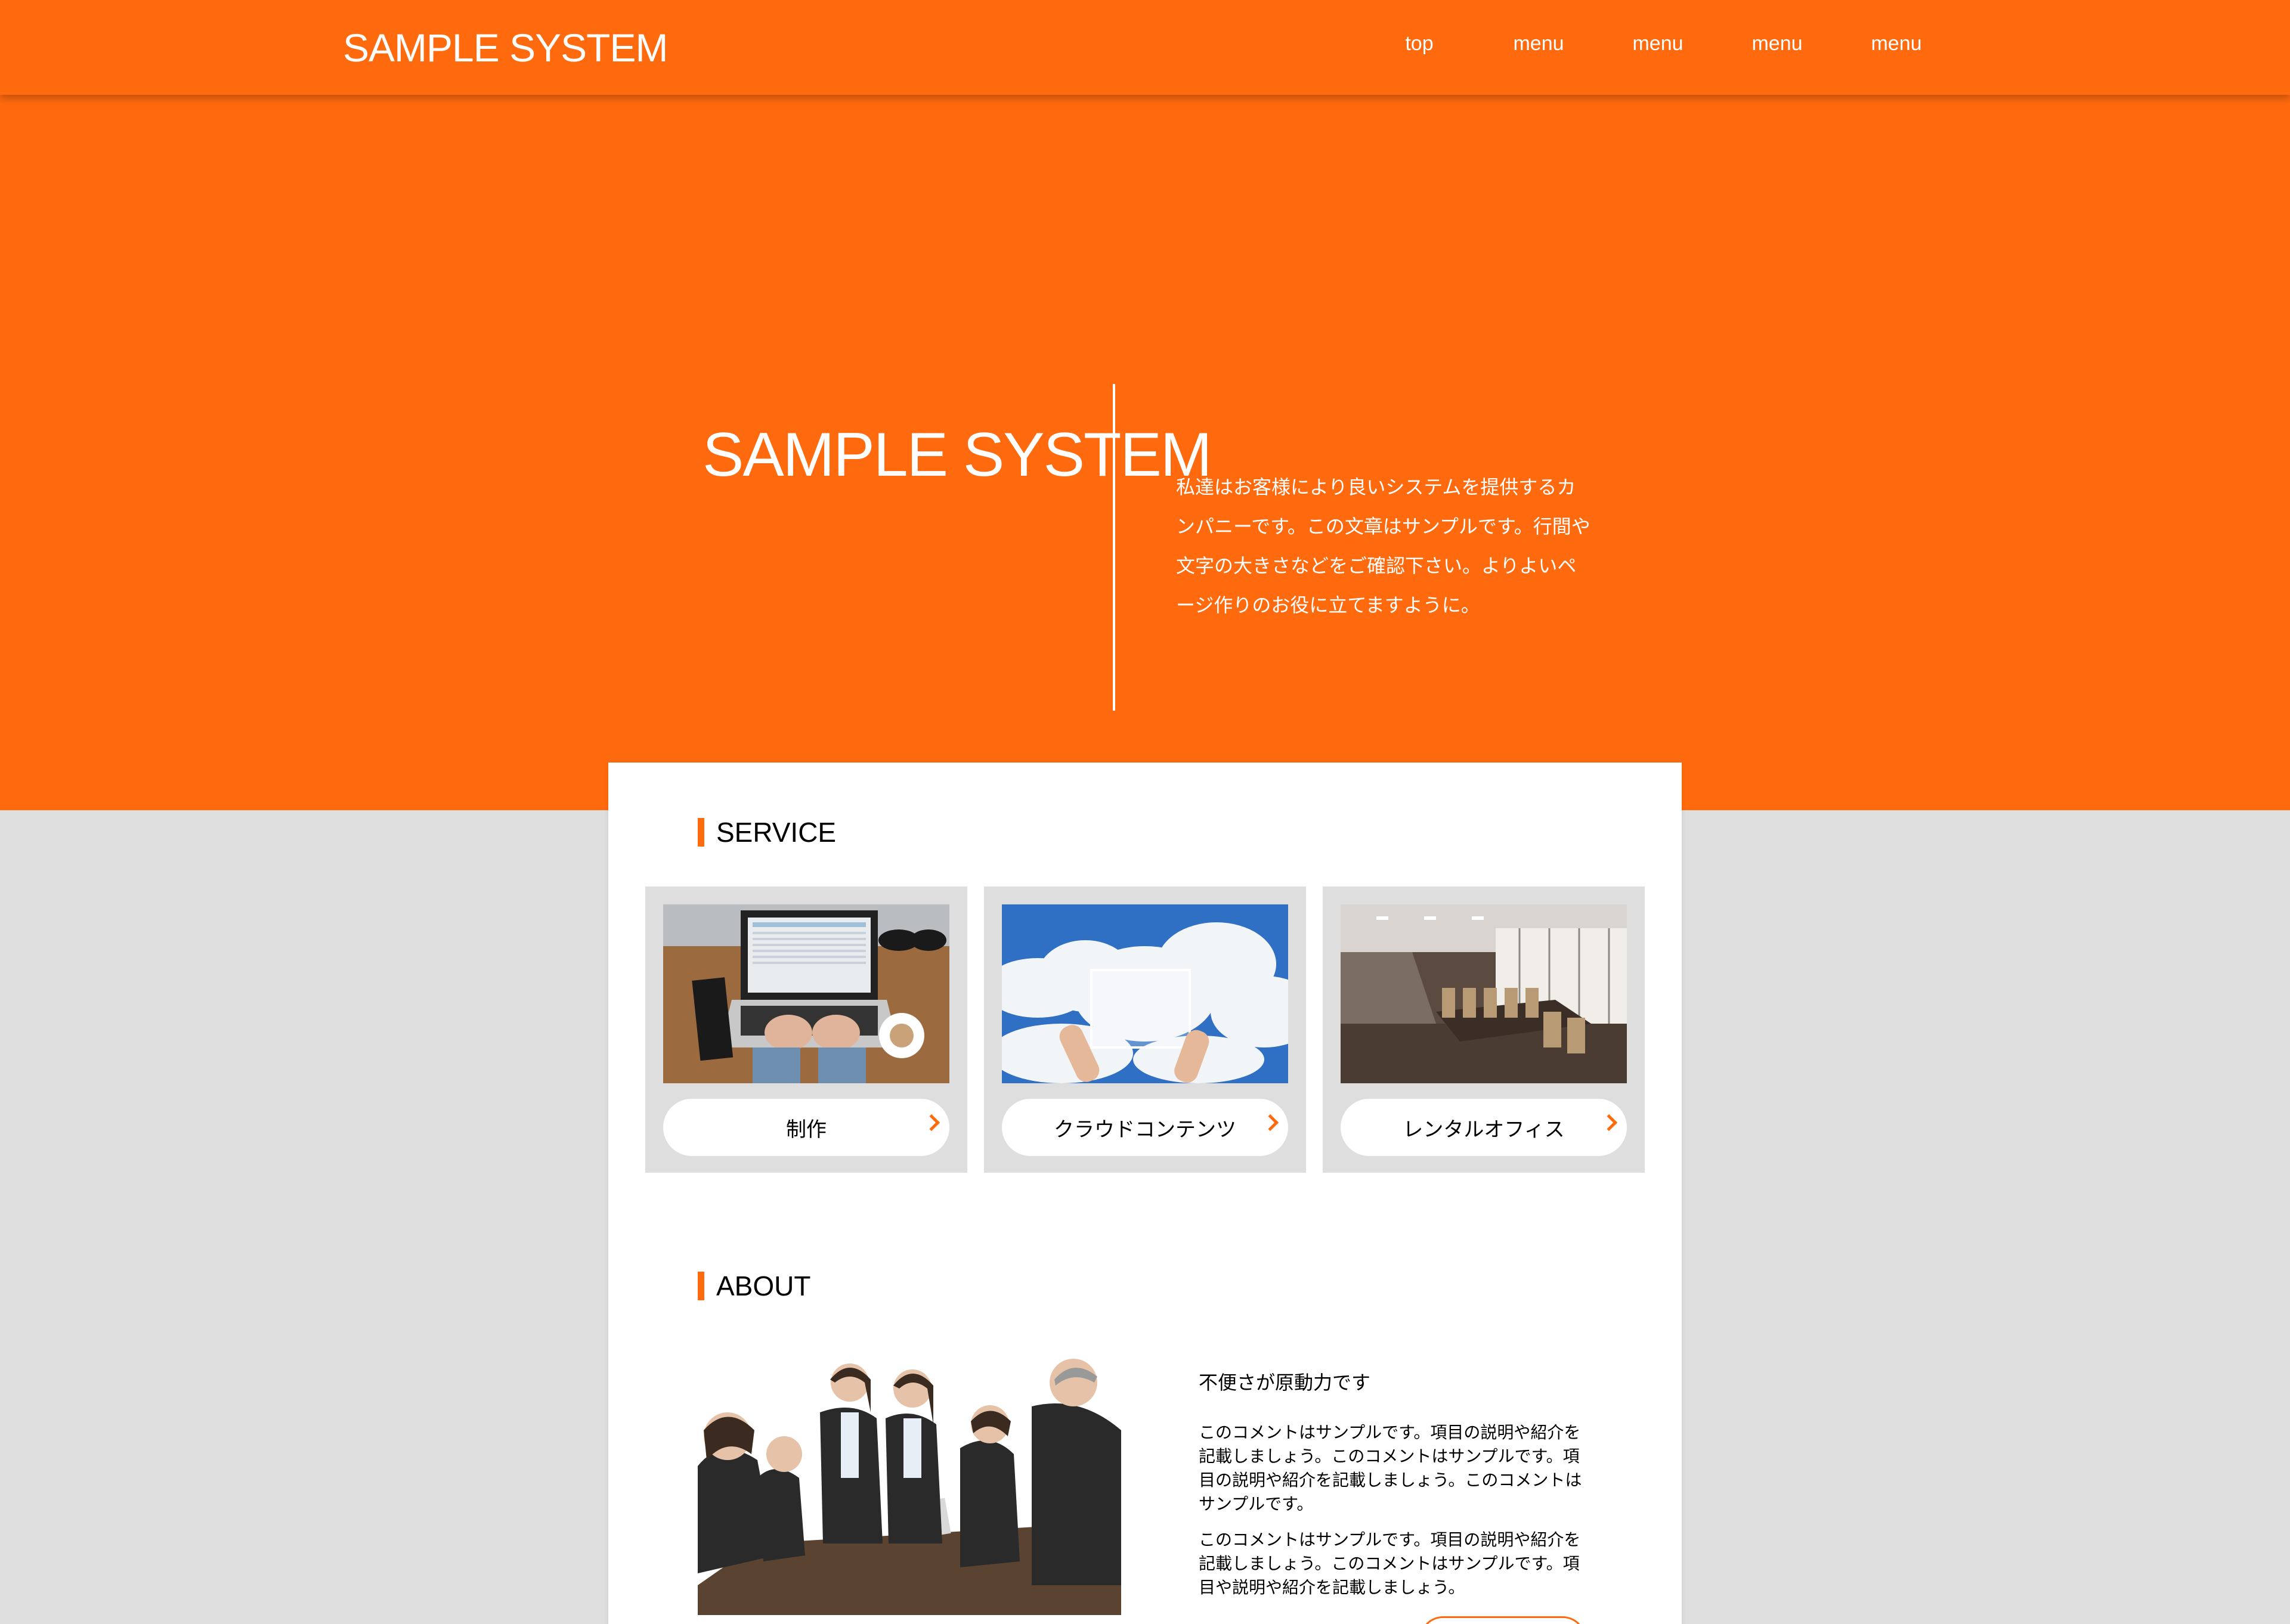  What do you see at coordinates (505, 47) in the screenshot?
I see `site-logo: SAMPLE SYSTEM` at bounding box center [505, 47].